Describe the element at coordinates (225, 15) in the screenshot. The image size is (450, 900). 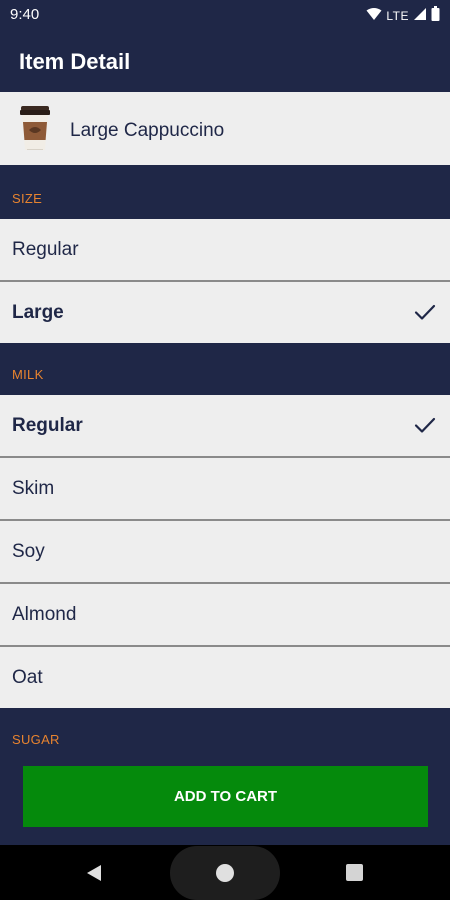
I see `status-bar: 9:40 LTE` at that location.